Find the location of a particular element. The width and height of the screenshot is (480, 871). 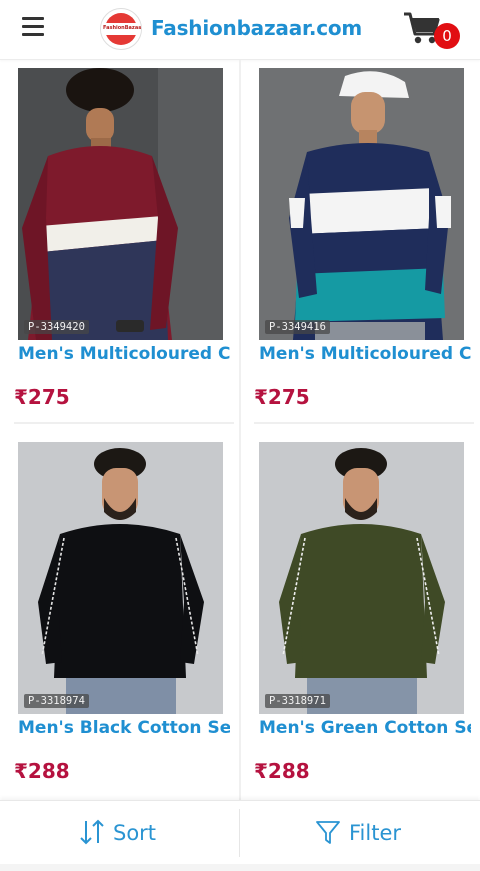

product-image: P-3318971 is located at coordinates (361, 578).